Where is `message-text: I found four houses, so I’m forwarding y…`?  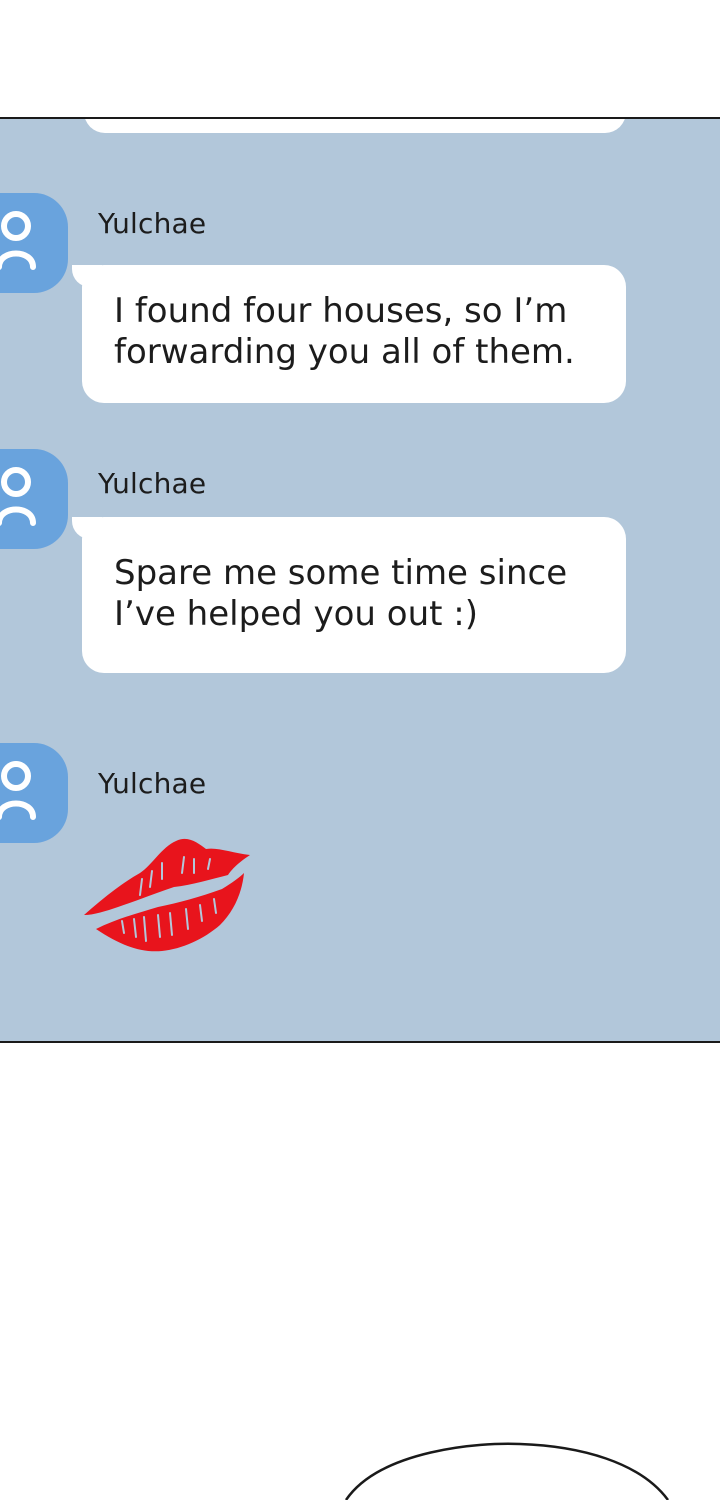 message-text: I found four houses, so I’m forwarding y… is located at coordinates (344, 331).